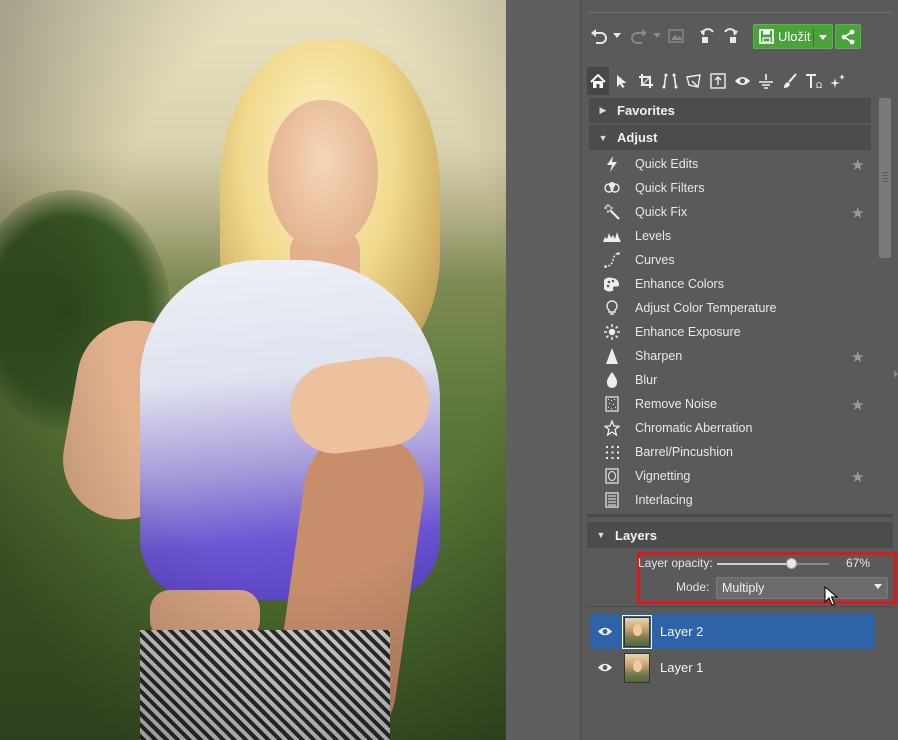 Image resolution: width=898 pixels, height=740 pixels. What do you see at coordinates (730, 236) in the screenshot?
I see `adjust-item-levels: Levels` at bounding box center [730, 236].